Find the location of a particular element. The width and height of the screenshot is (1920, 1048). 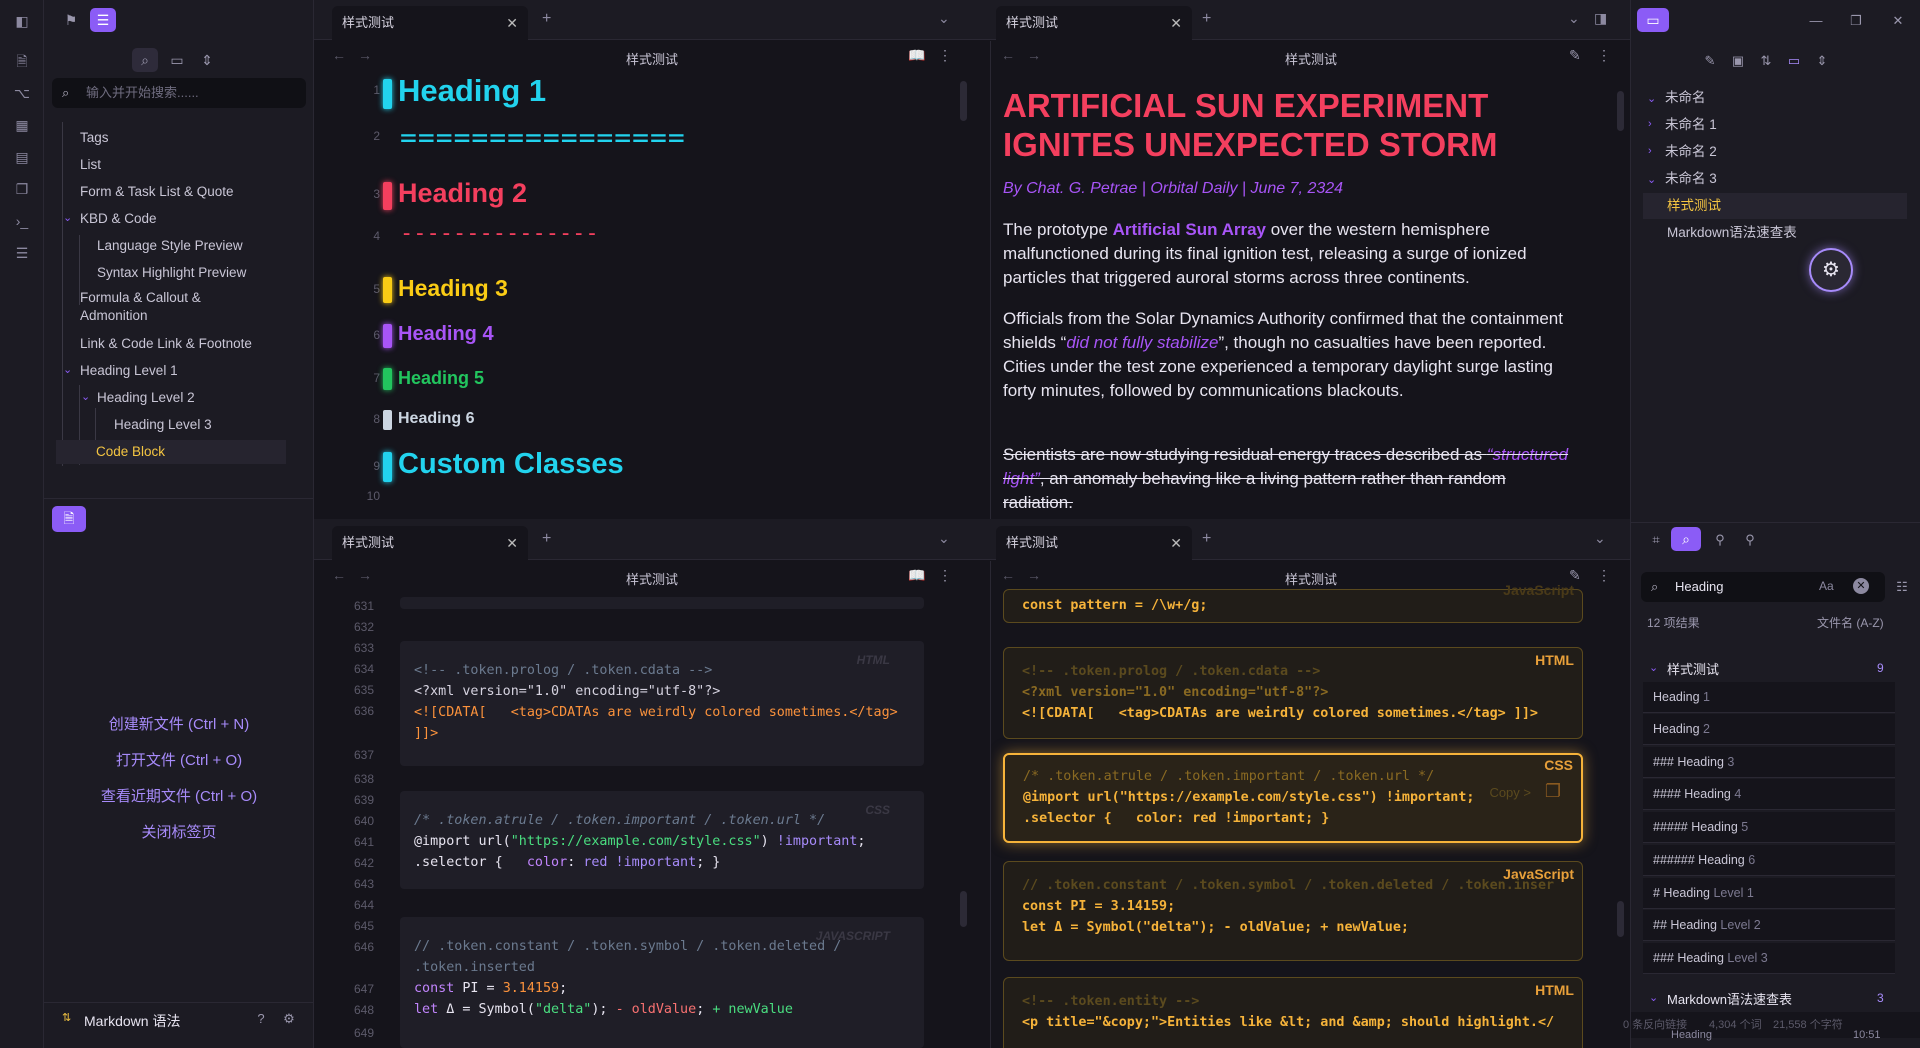

file-folder: 未命名 1 is located at coordinates (1691, 125).